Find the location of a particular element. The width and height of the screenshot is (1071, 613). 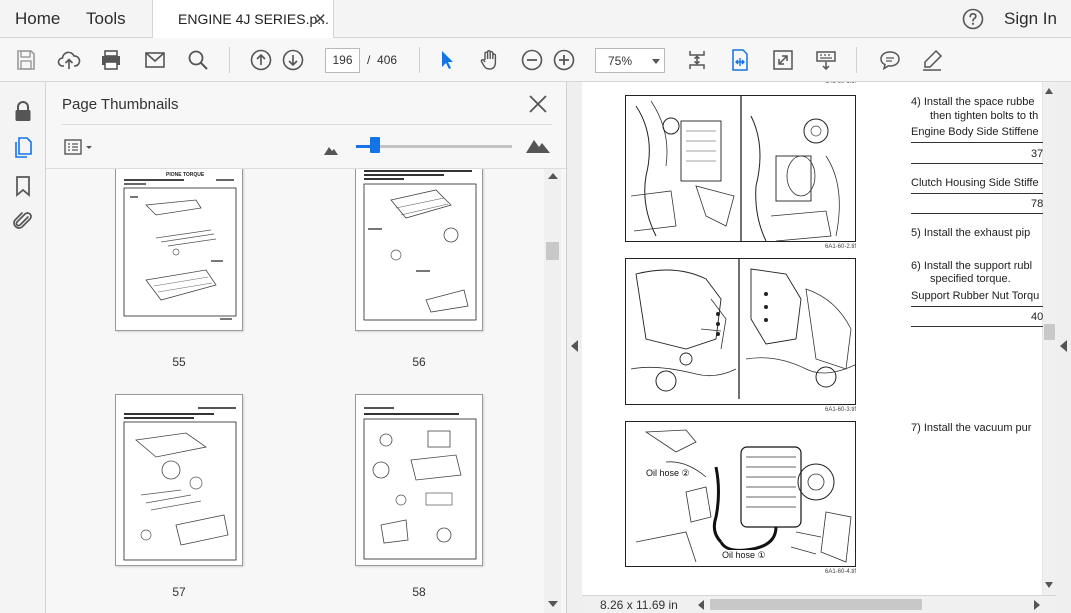

scroll-right-icon is located at coordinates (1037, 605).